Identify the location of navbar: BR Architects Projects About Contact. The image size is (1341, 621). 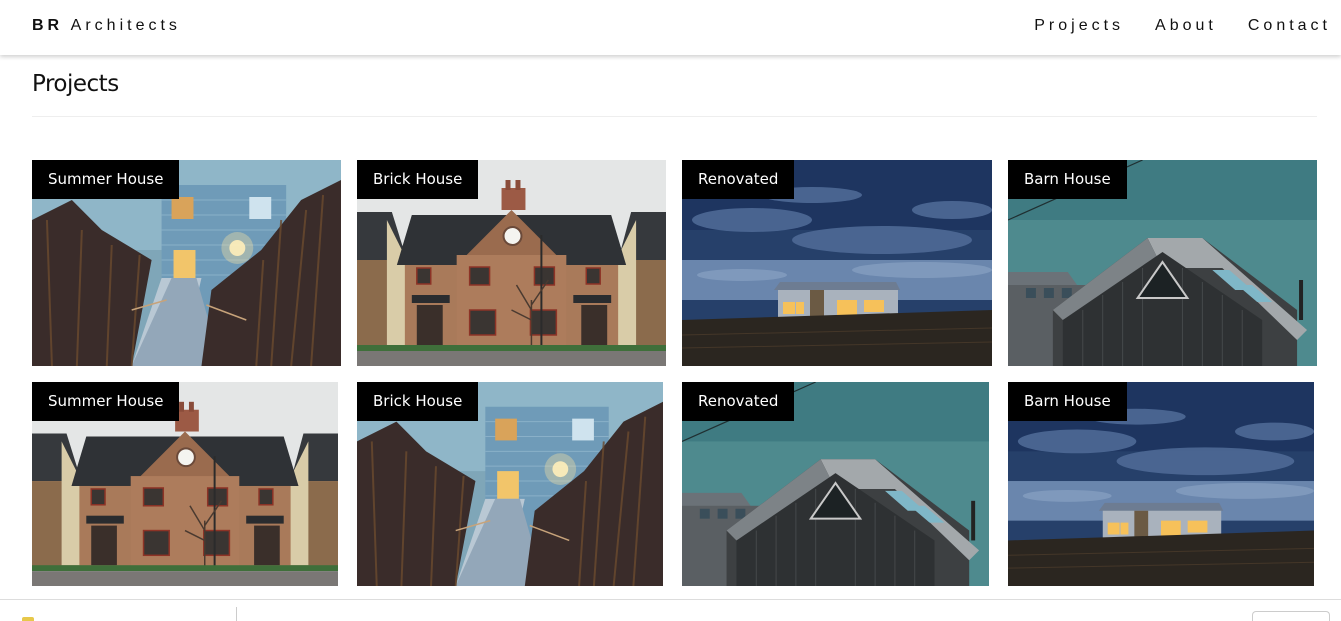
(670, 27).